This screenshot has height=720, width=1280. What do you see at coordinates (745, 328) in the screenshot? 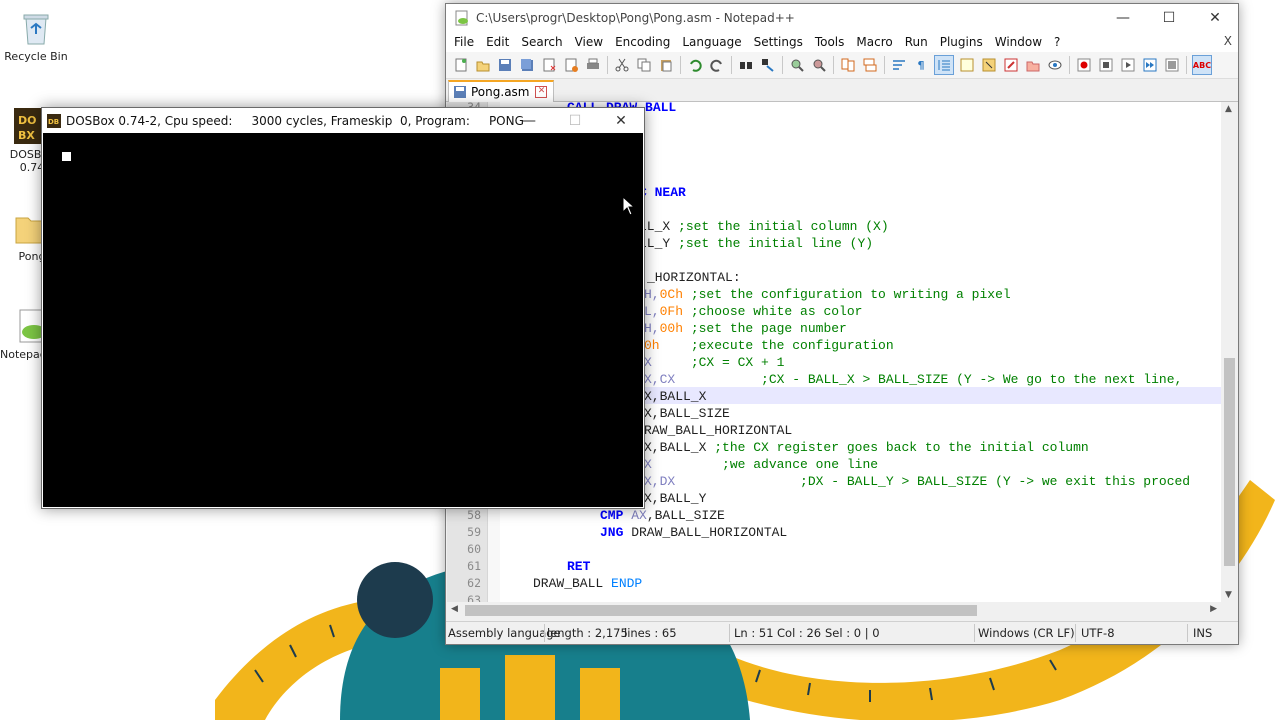
I see `code-line: H,00h ;set the page number` at bounding box center [745, 328].